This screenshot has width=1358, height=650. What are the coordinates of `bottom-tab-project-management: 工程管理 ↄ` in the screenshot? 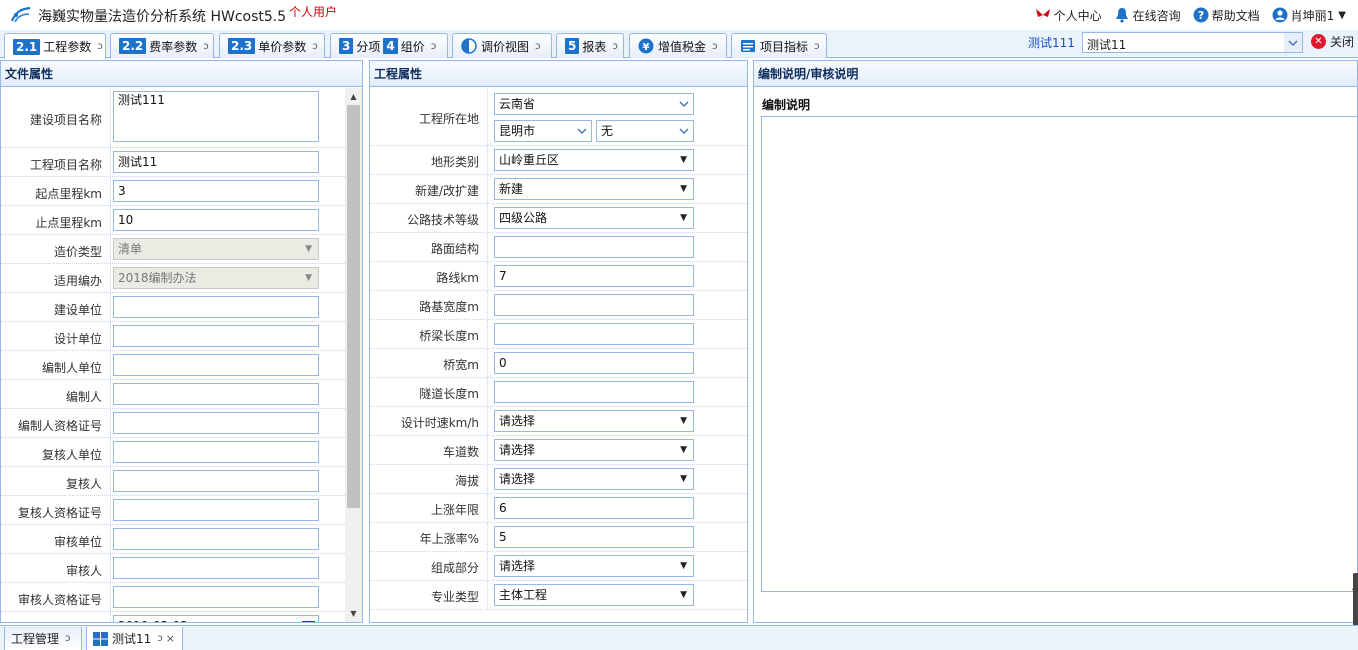 It's located at (43, 638).